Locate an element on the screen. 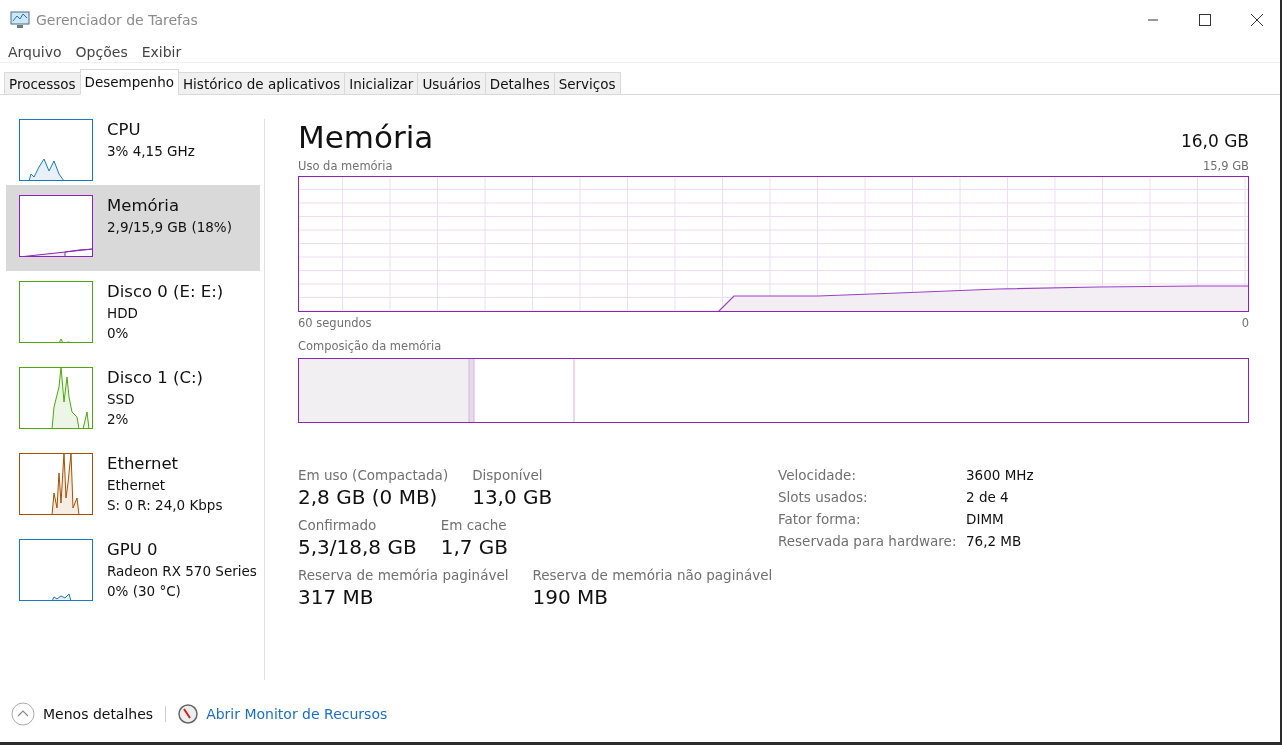 The width and height of the screenshot is (1282, 745). stat-value: 190 MB is located at coordinates (570, 597).